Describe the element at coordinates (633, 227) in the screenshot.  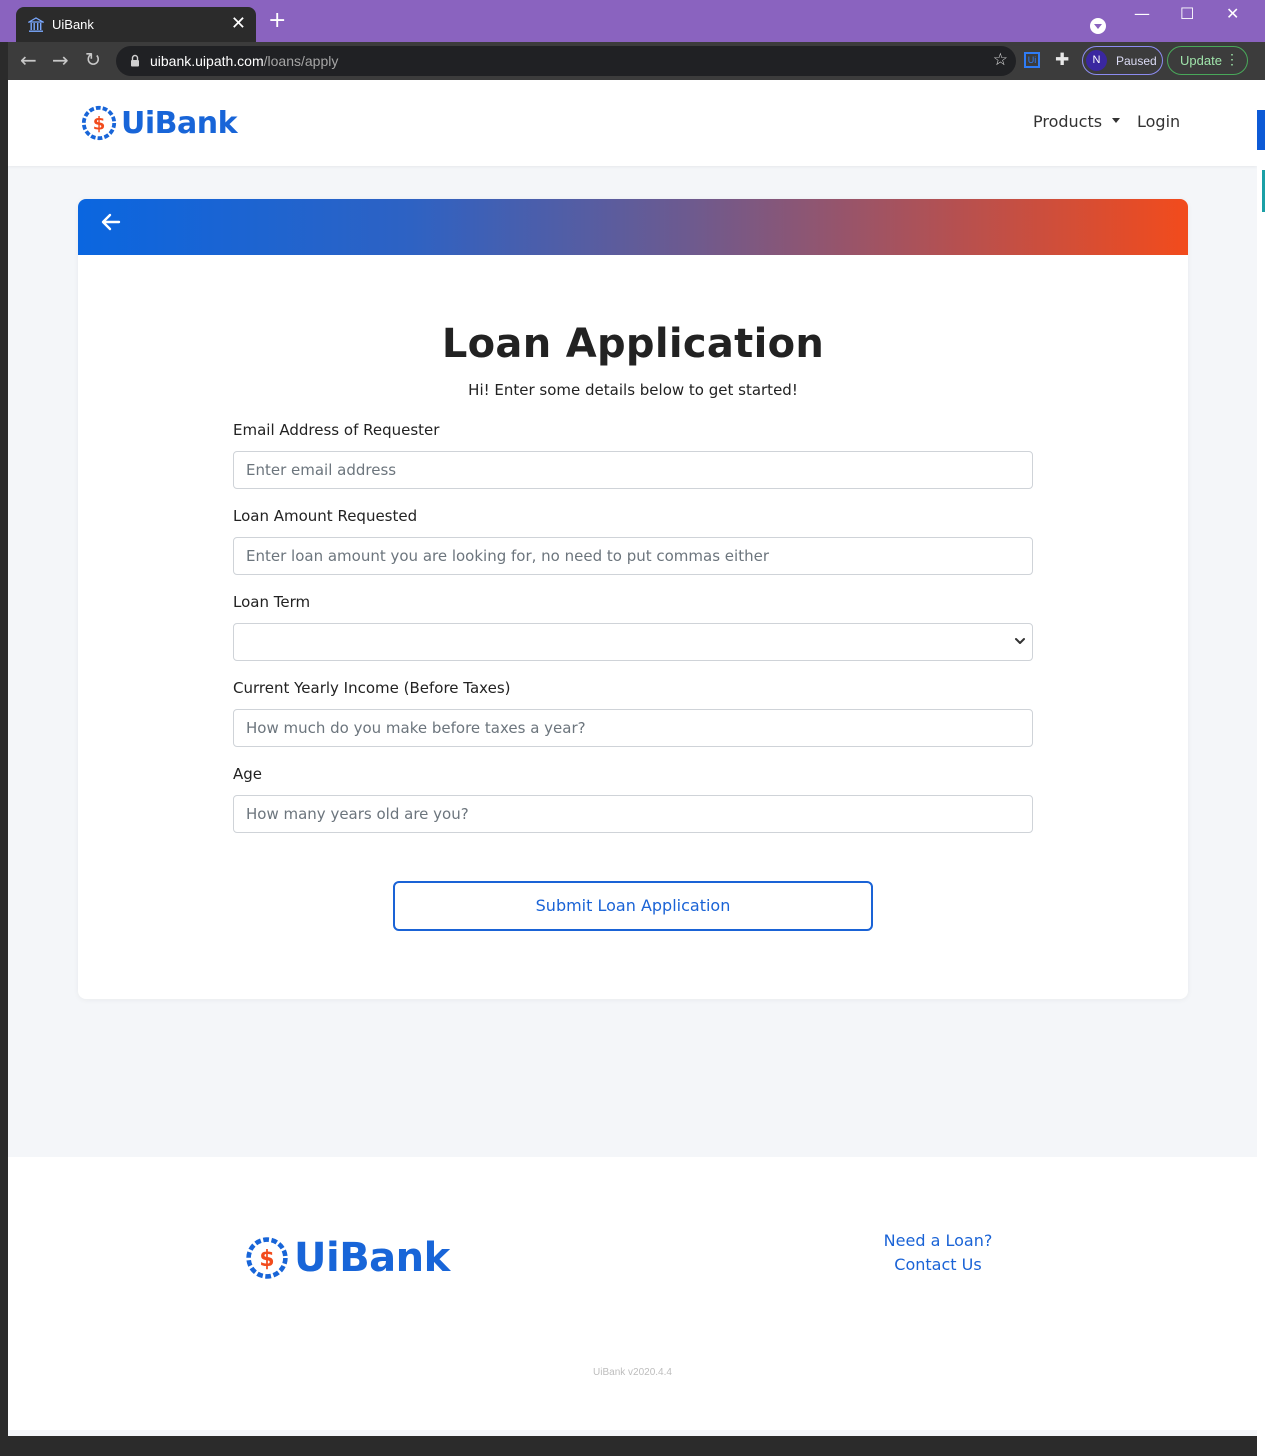
I see `card-gradient-banner` at that location.